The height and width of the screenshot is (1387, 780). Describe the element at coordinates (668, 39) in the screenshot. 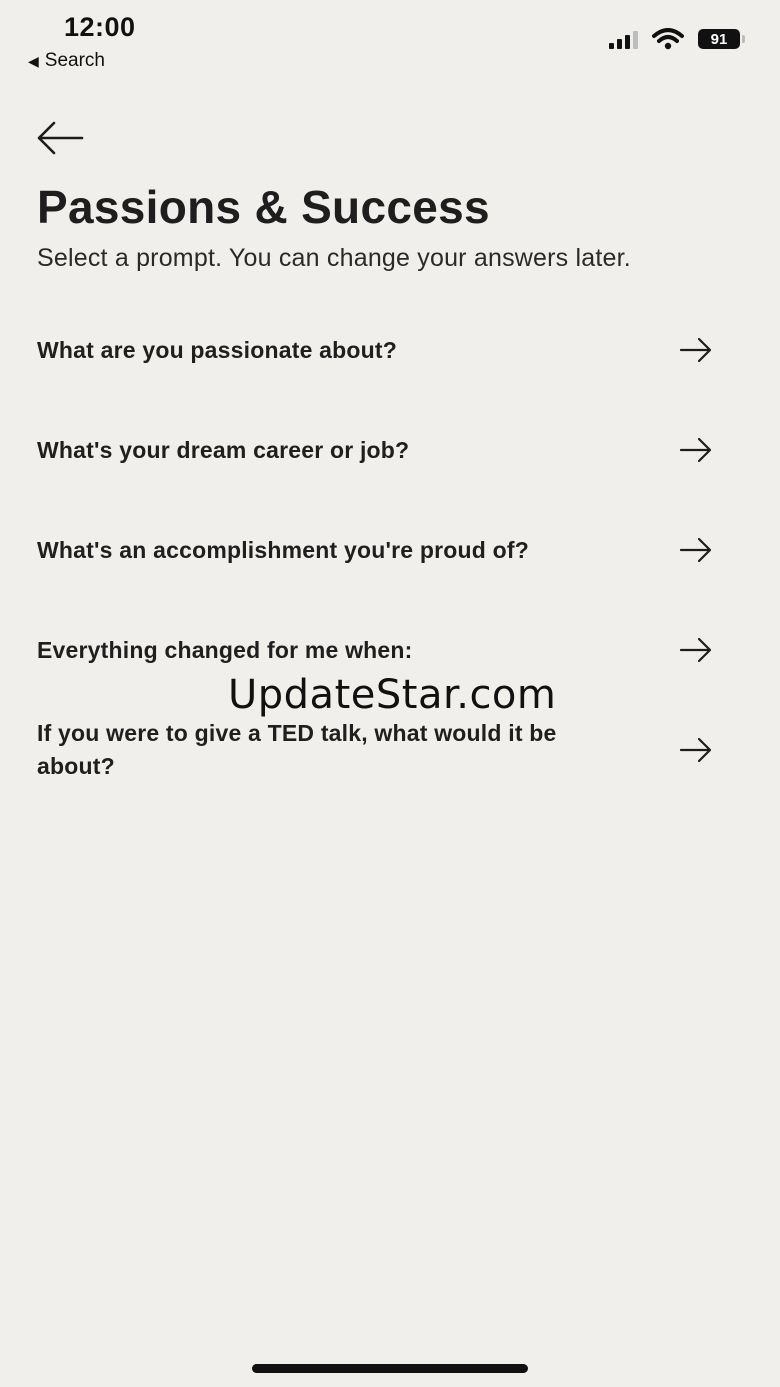

I see `wifi-icon` at that location.